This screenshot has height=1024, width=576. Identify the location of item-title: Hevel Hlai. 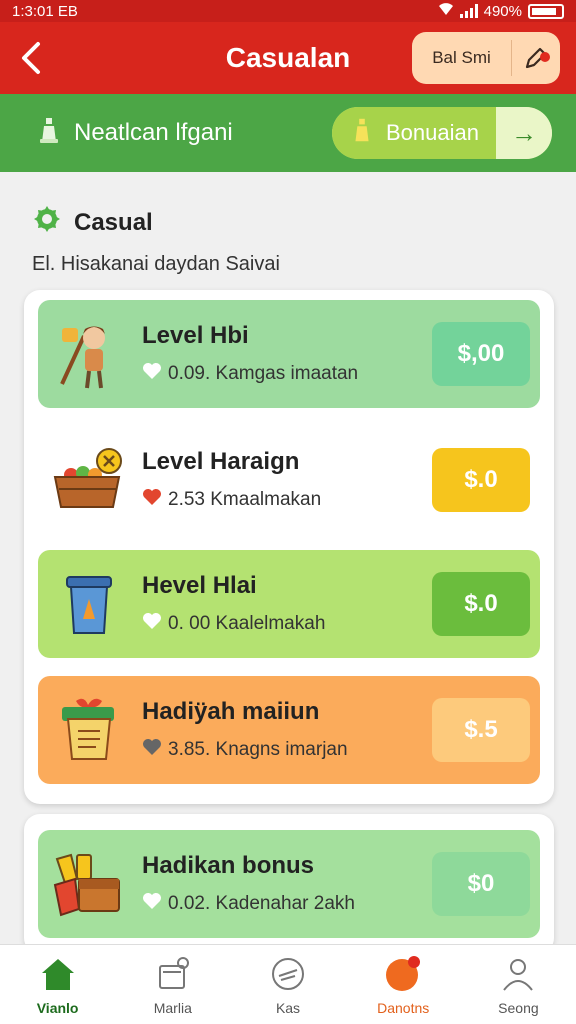
(199, 585).